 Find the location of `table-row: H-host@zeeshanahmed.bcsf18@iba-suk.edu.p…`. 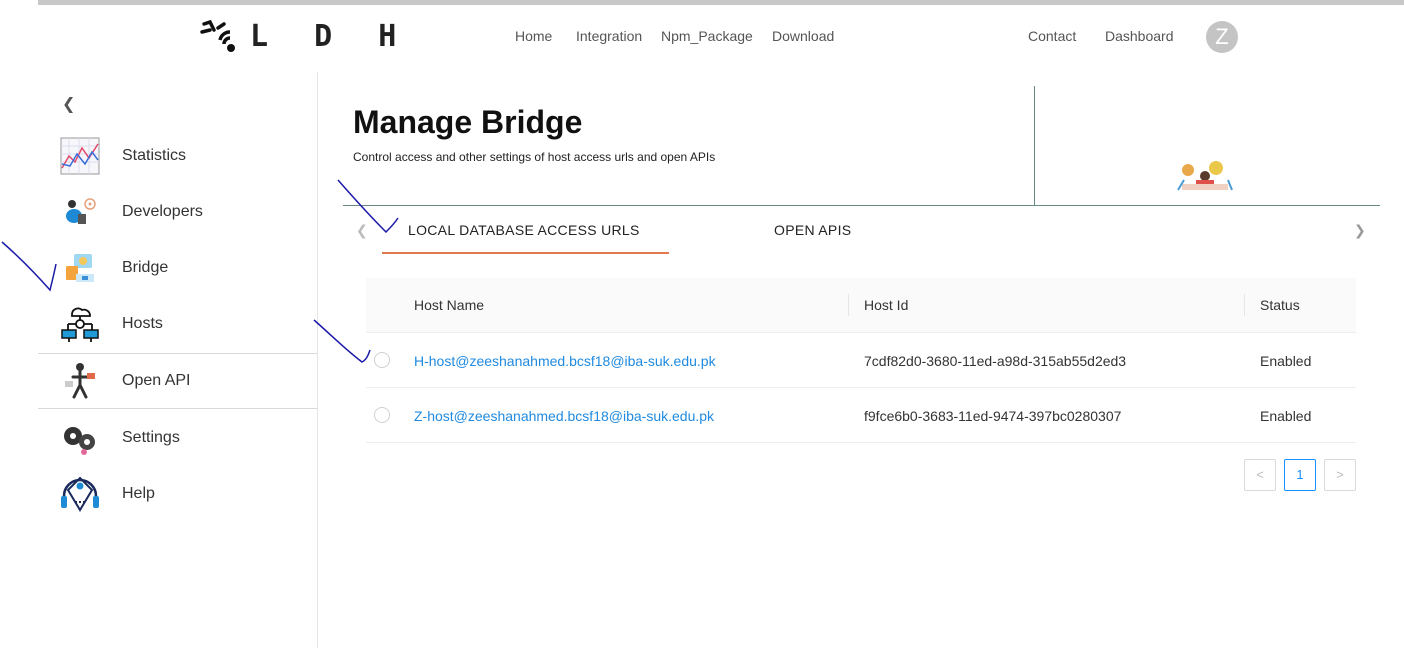

table-row: H-host@zeeshanahmed.bcsf18@iba-suk.edu.p… is located at coordinates (861, 360).